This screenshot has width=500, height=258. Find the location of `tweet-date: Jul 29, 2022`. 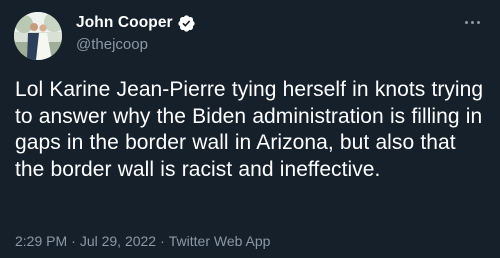

tweet-date: Jul 29, 2022 is located at coordinates (118, 241).